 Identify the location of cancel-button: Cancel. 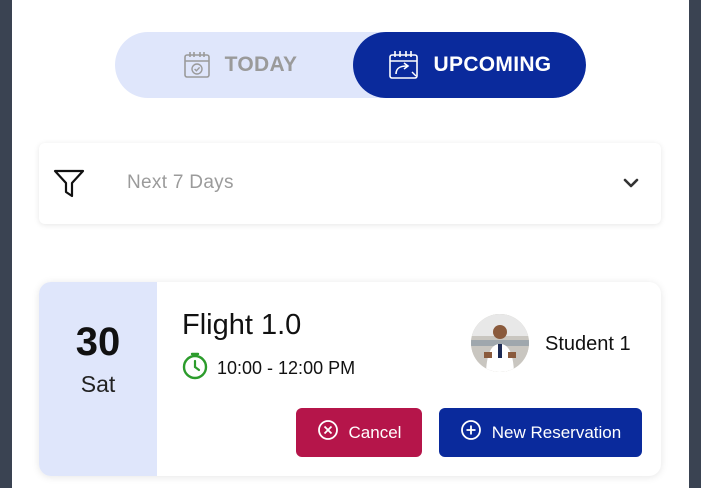
(359, 432).